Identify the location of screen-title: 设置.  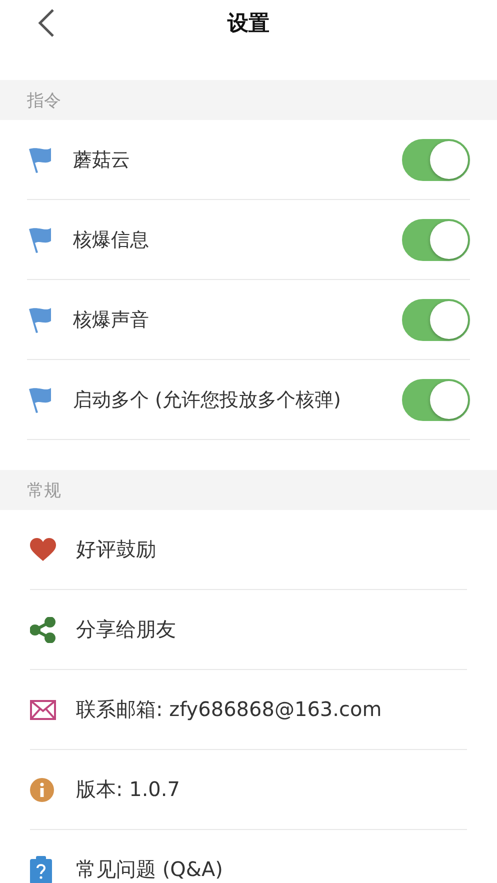
(249, 23).